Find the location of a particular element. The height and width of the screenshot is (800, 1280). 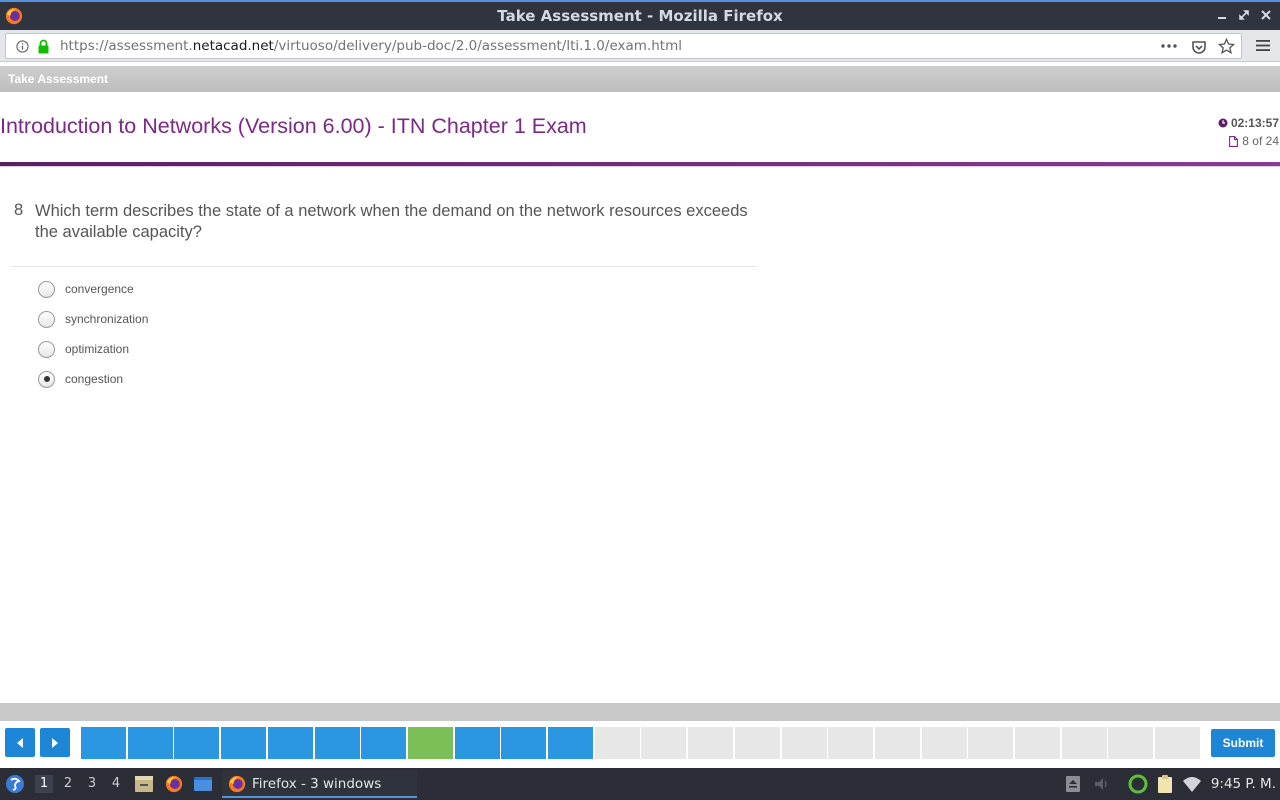

arrow-right-icon is located at coordinates (55, 742).